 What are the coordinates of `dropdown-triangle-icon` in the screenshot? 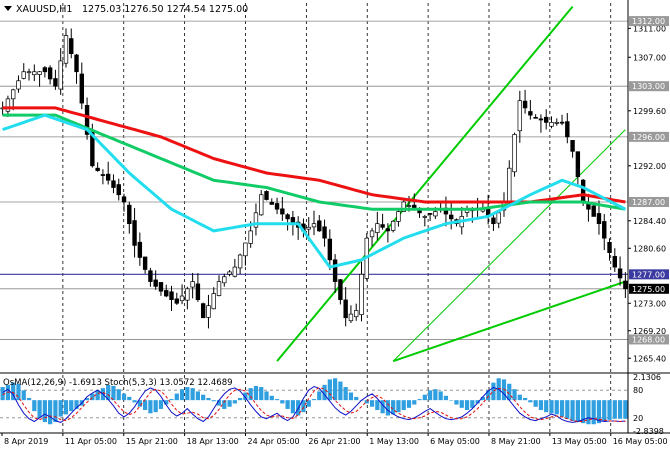 It's located at (8, 8).